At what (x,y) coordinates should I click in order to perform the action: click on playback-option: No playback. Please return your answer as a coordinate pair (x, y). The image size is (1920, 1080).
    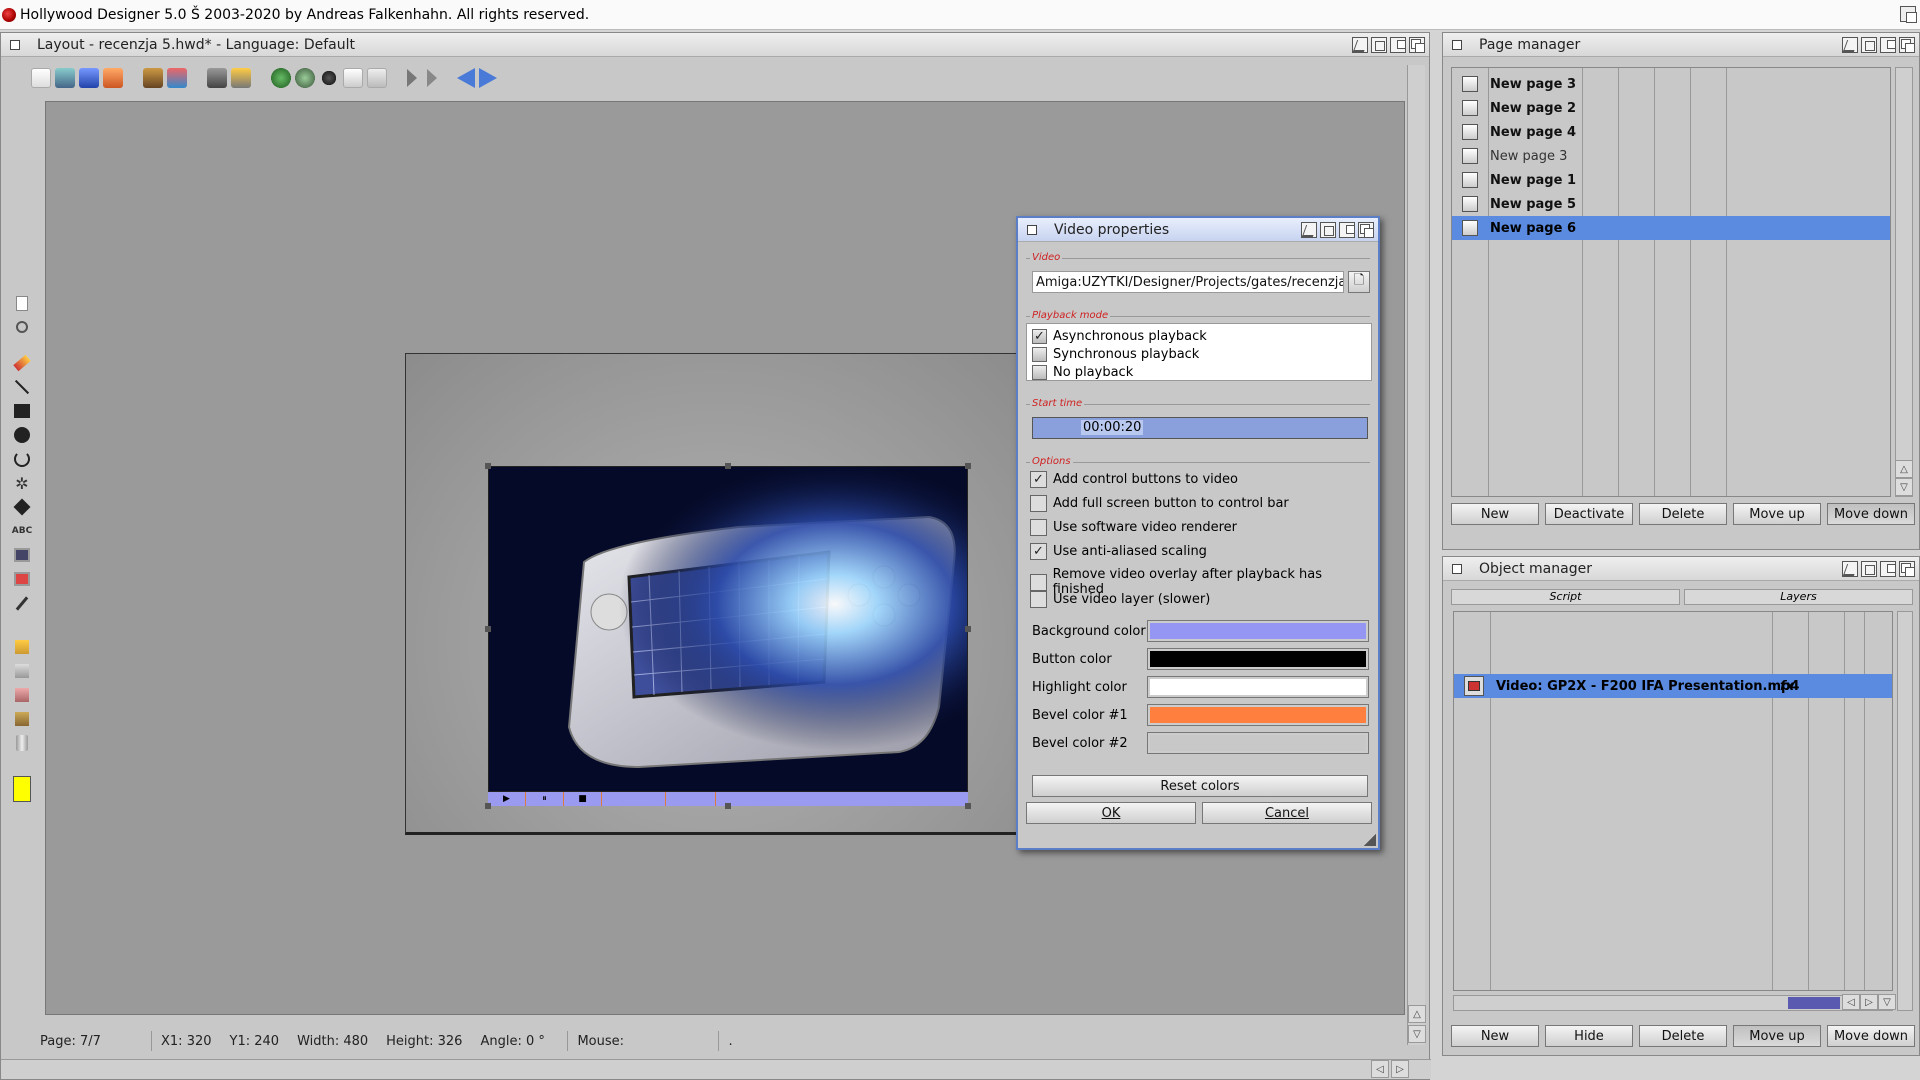
    Looking at the image, I should click on (1082, 372).